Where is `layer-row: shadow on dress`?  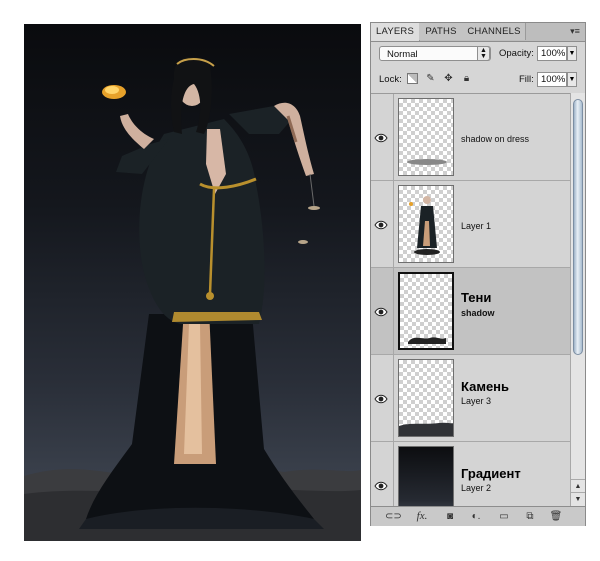
layer-row: shadow on dress is located at coordinates (470, 137).